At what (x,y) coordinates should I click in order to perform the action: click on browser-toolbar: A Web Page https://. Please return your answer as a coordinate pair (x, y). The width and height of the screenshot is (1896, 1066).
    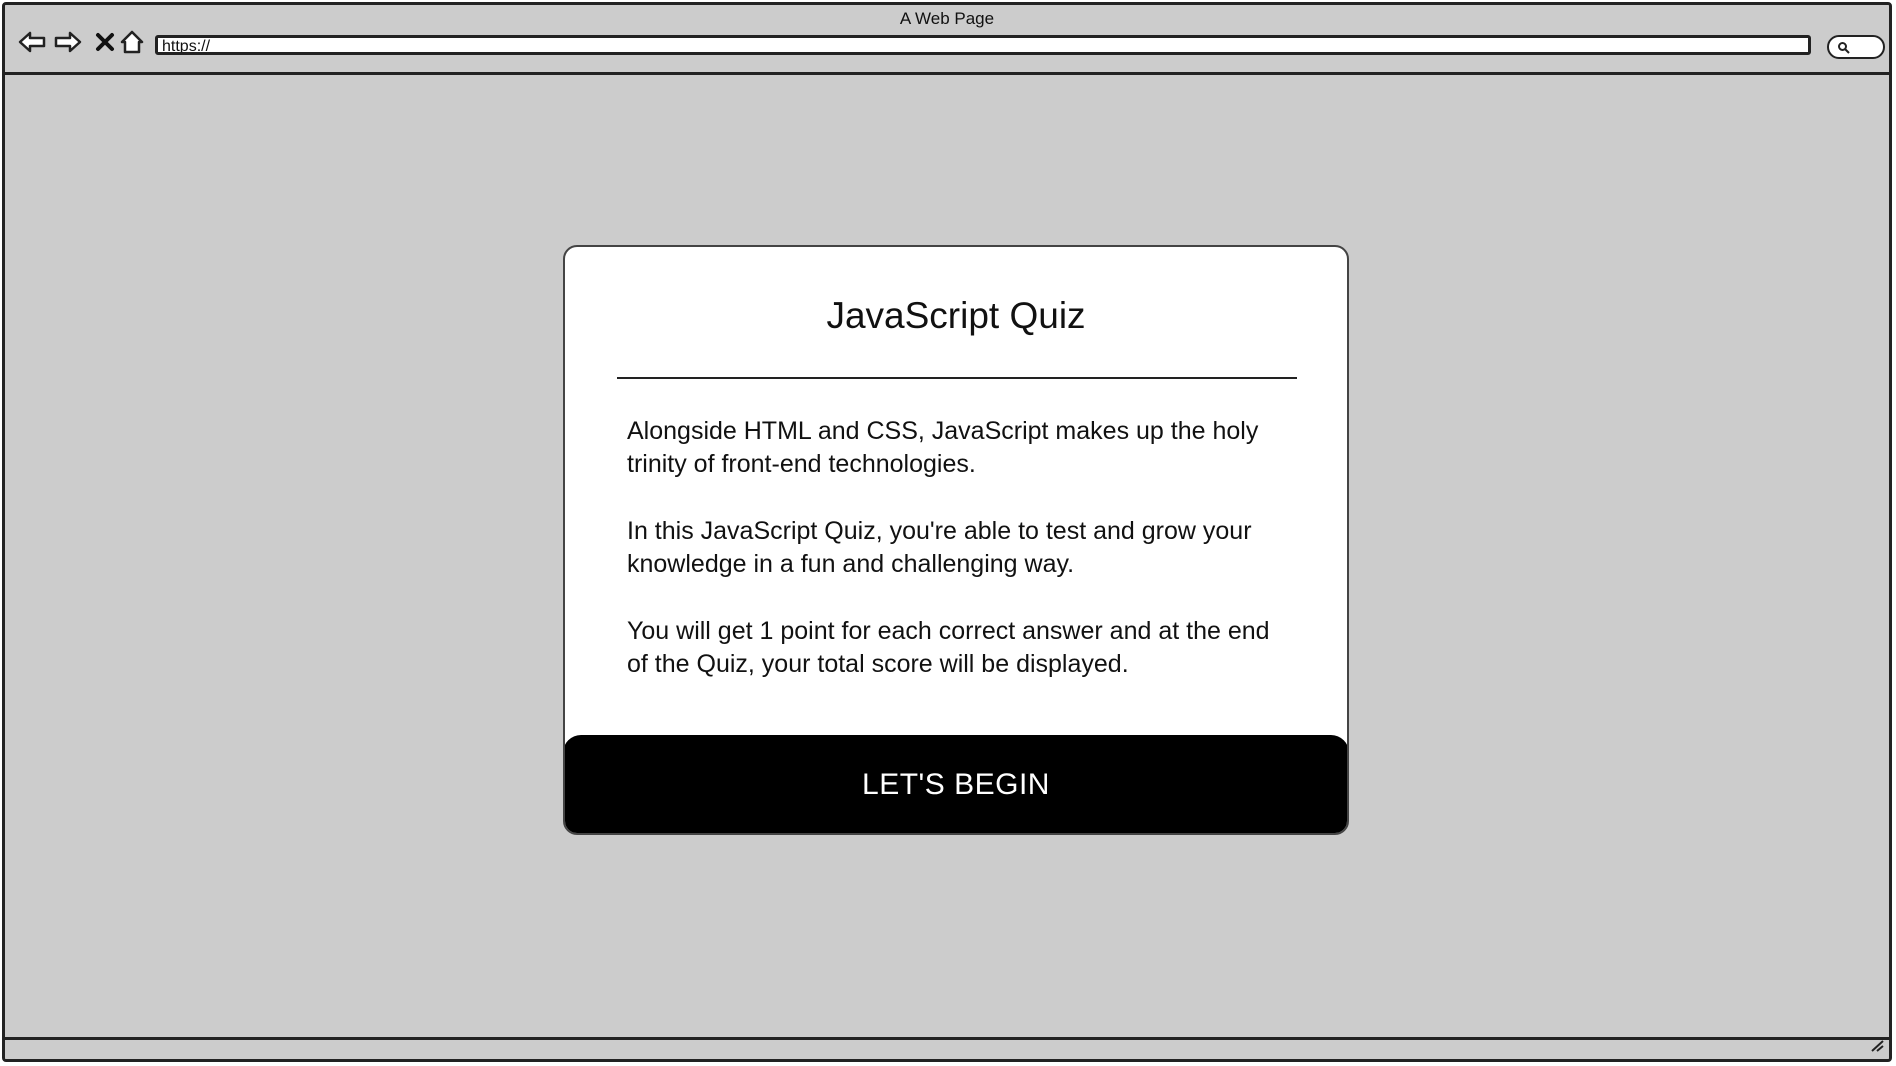
    Looking at the image, I should click on (947, 40).